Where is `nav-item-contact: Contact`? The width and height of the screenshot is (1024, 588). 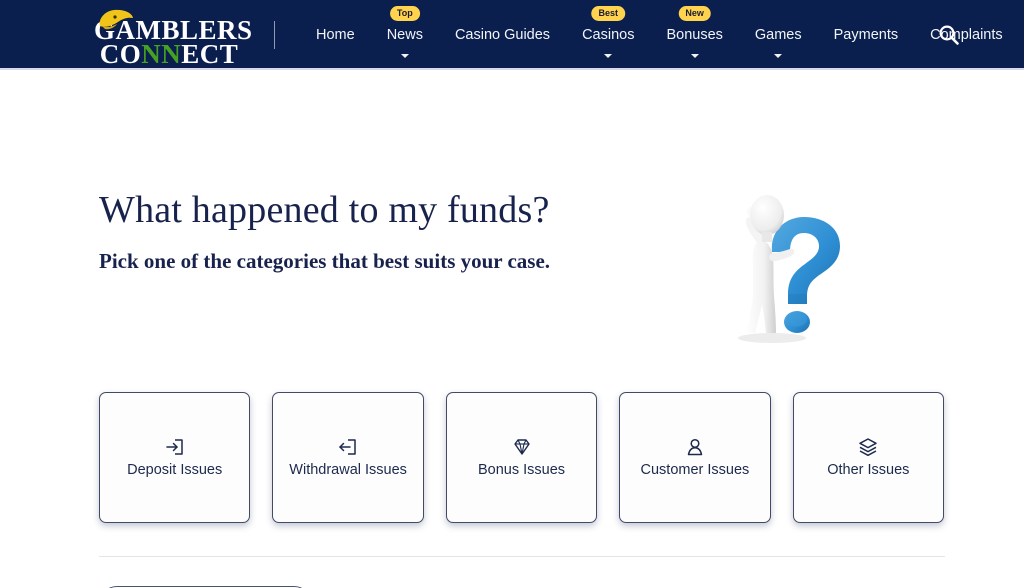 nav-item-contact: Contact is located at coordinates (1021, 35).